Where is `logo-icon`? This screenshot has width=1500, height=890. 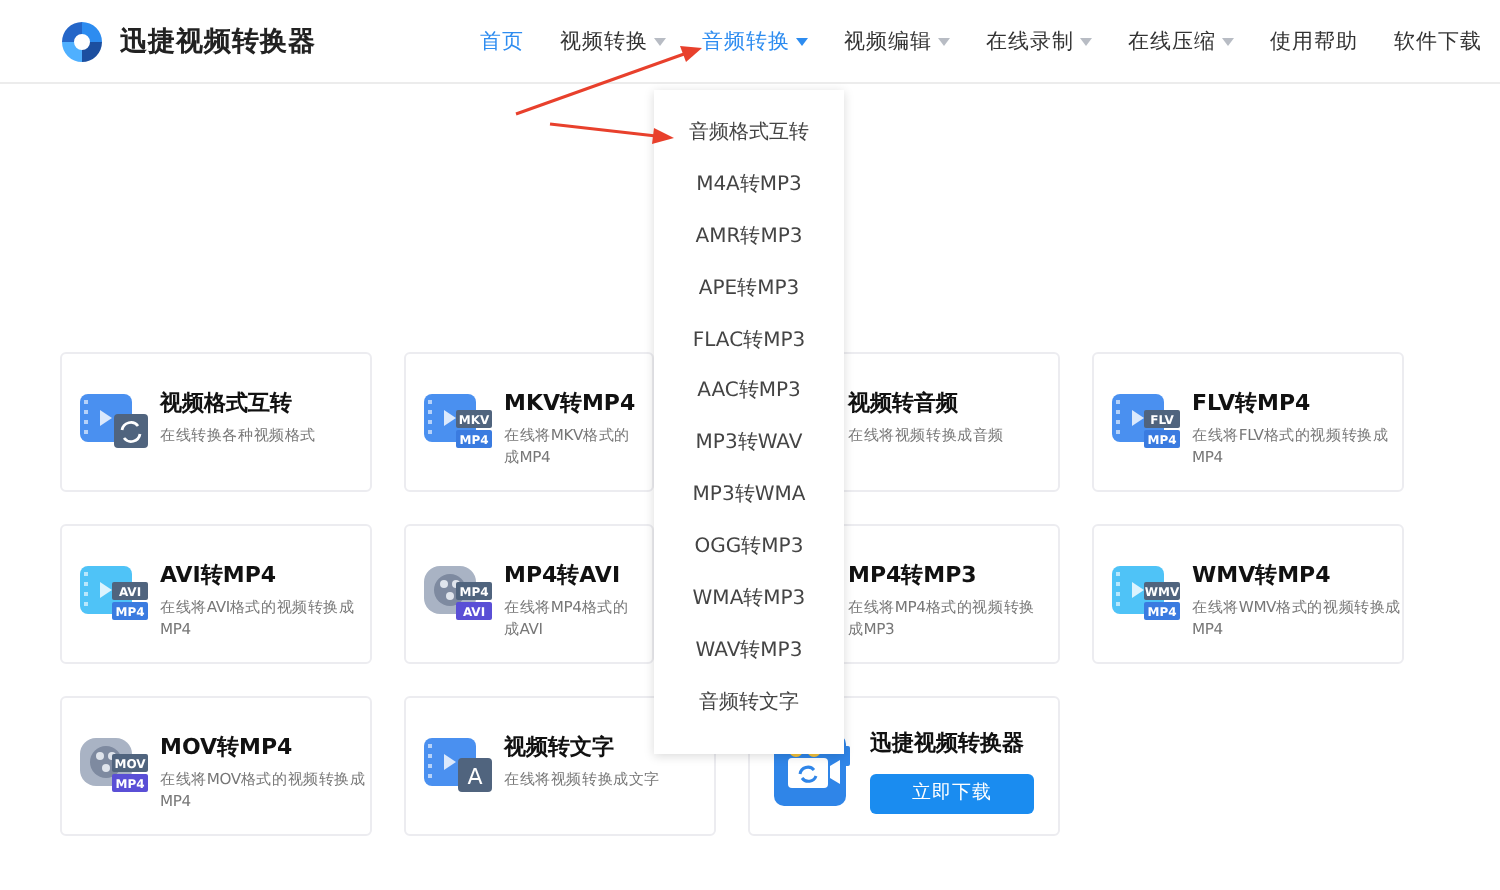
logo-icon is located at coordinates (82, 41).